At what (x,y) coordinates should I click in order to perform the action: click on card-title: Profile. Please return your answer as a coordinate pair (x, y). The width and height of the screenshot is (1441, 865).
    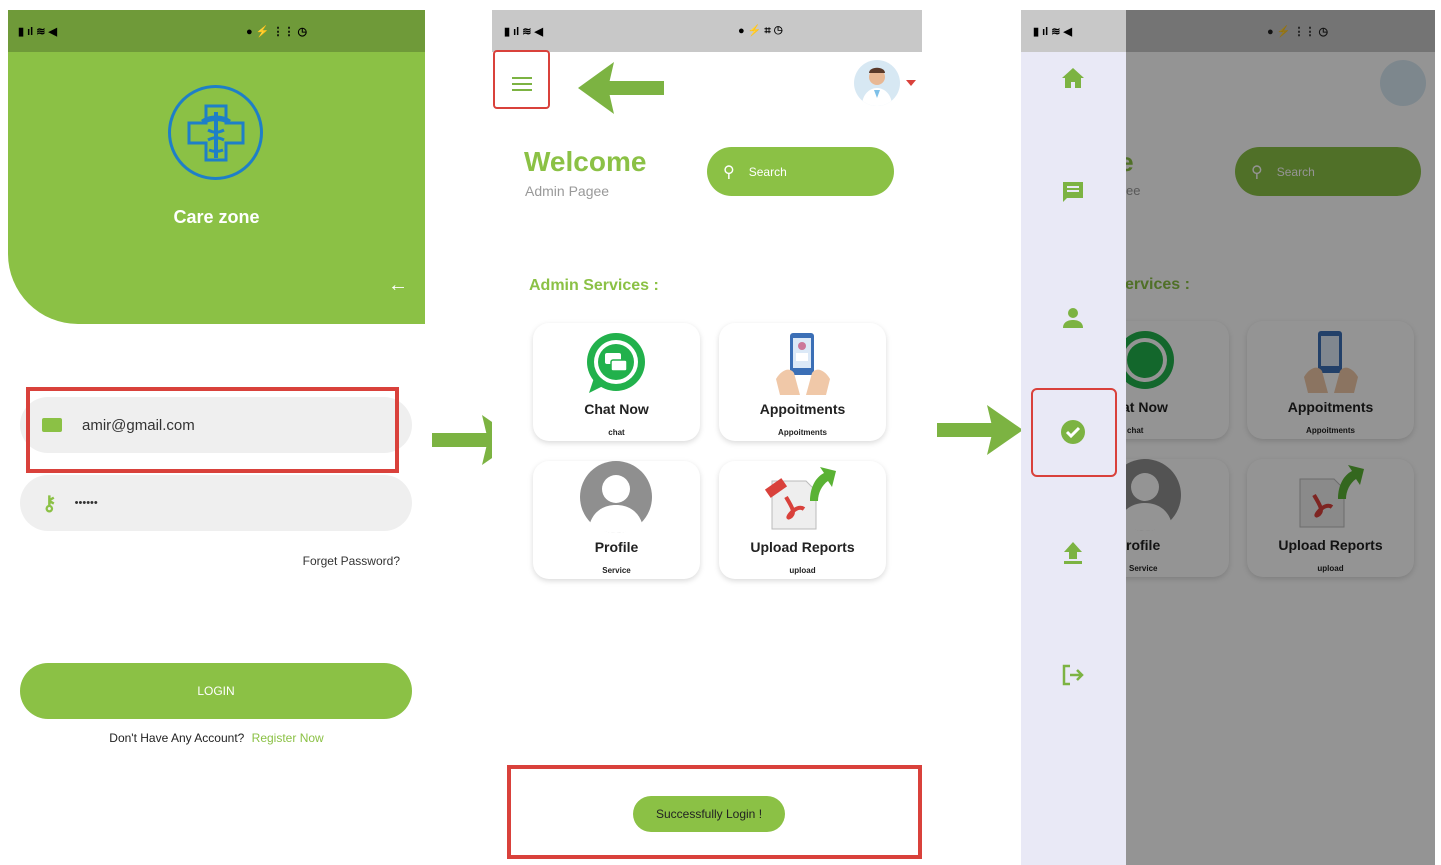
    Looking at the image, I should click on (616, 547).